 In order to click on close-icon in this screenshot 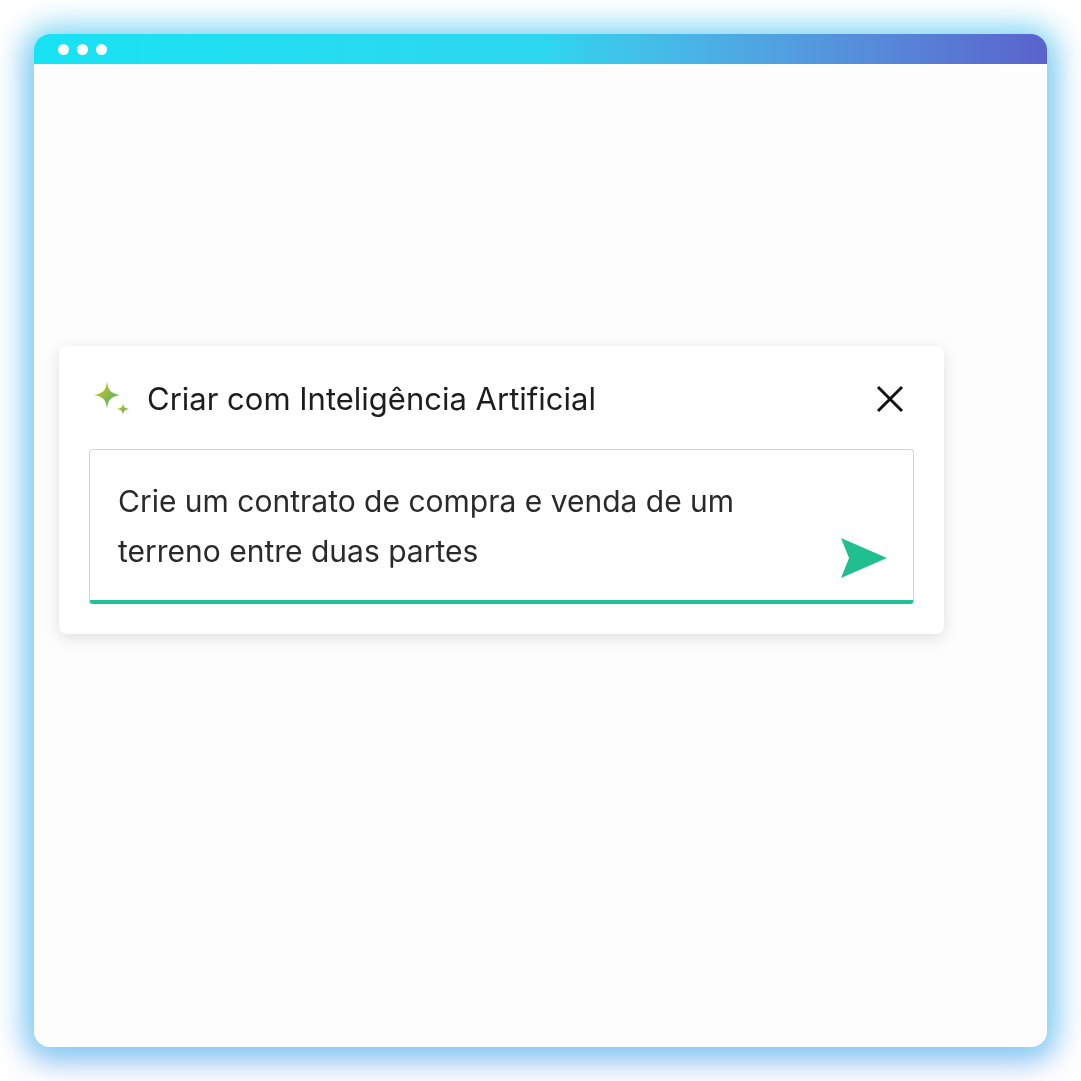, I will do `click(890, 399)`.